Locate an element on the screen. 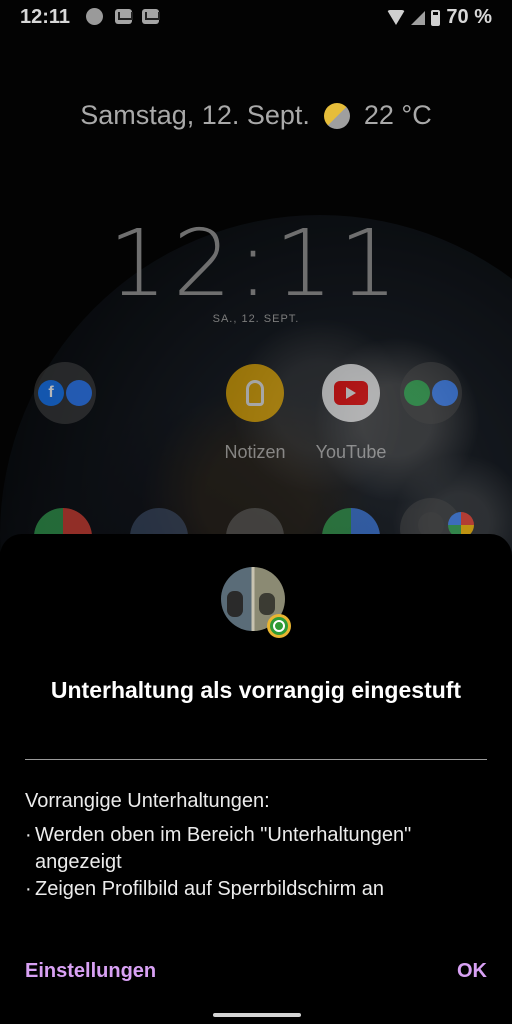 The width and height of the screenshot is (512, 1024). date-weather-row: Samstag, 12. Sept. 22 °C is located at coordinates (256, 115).